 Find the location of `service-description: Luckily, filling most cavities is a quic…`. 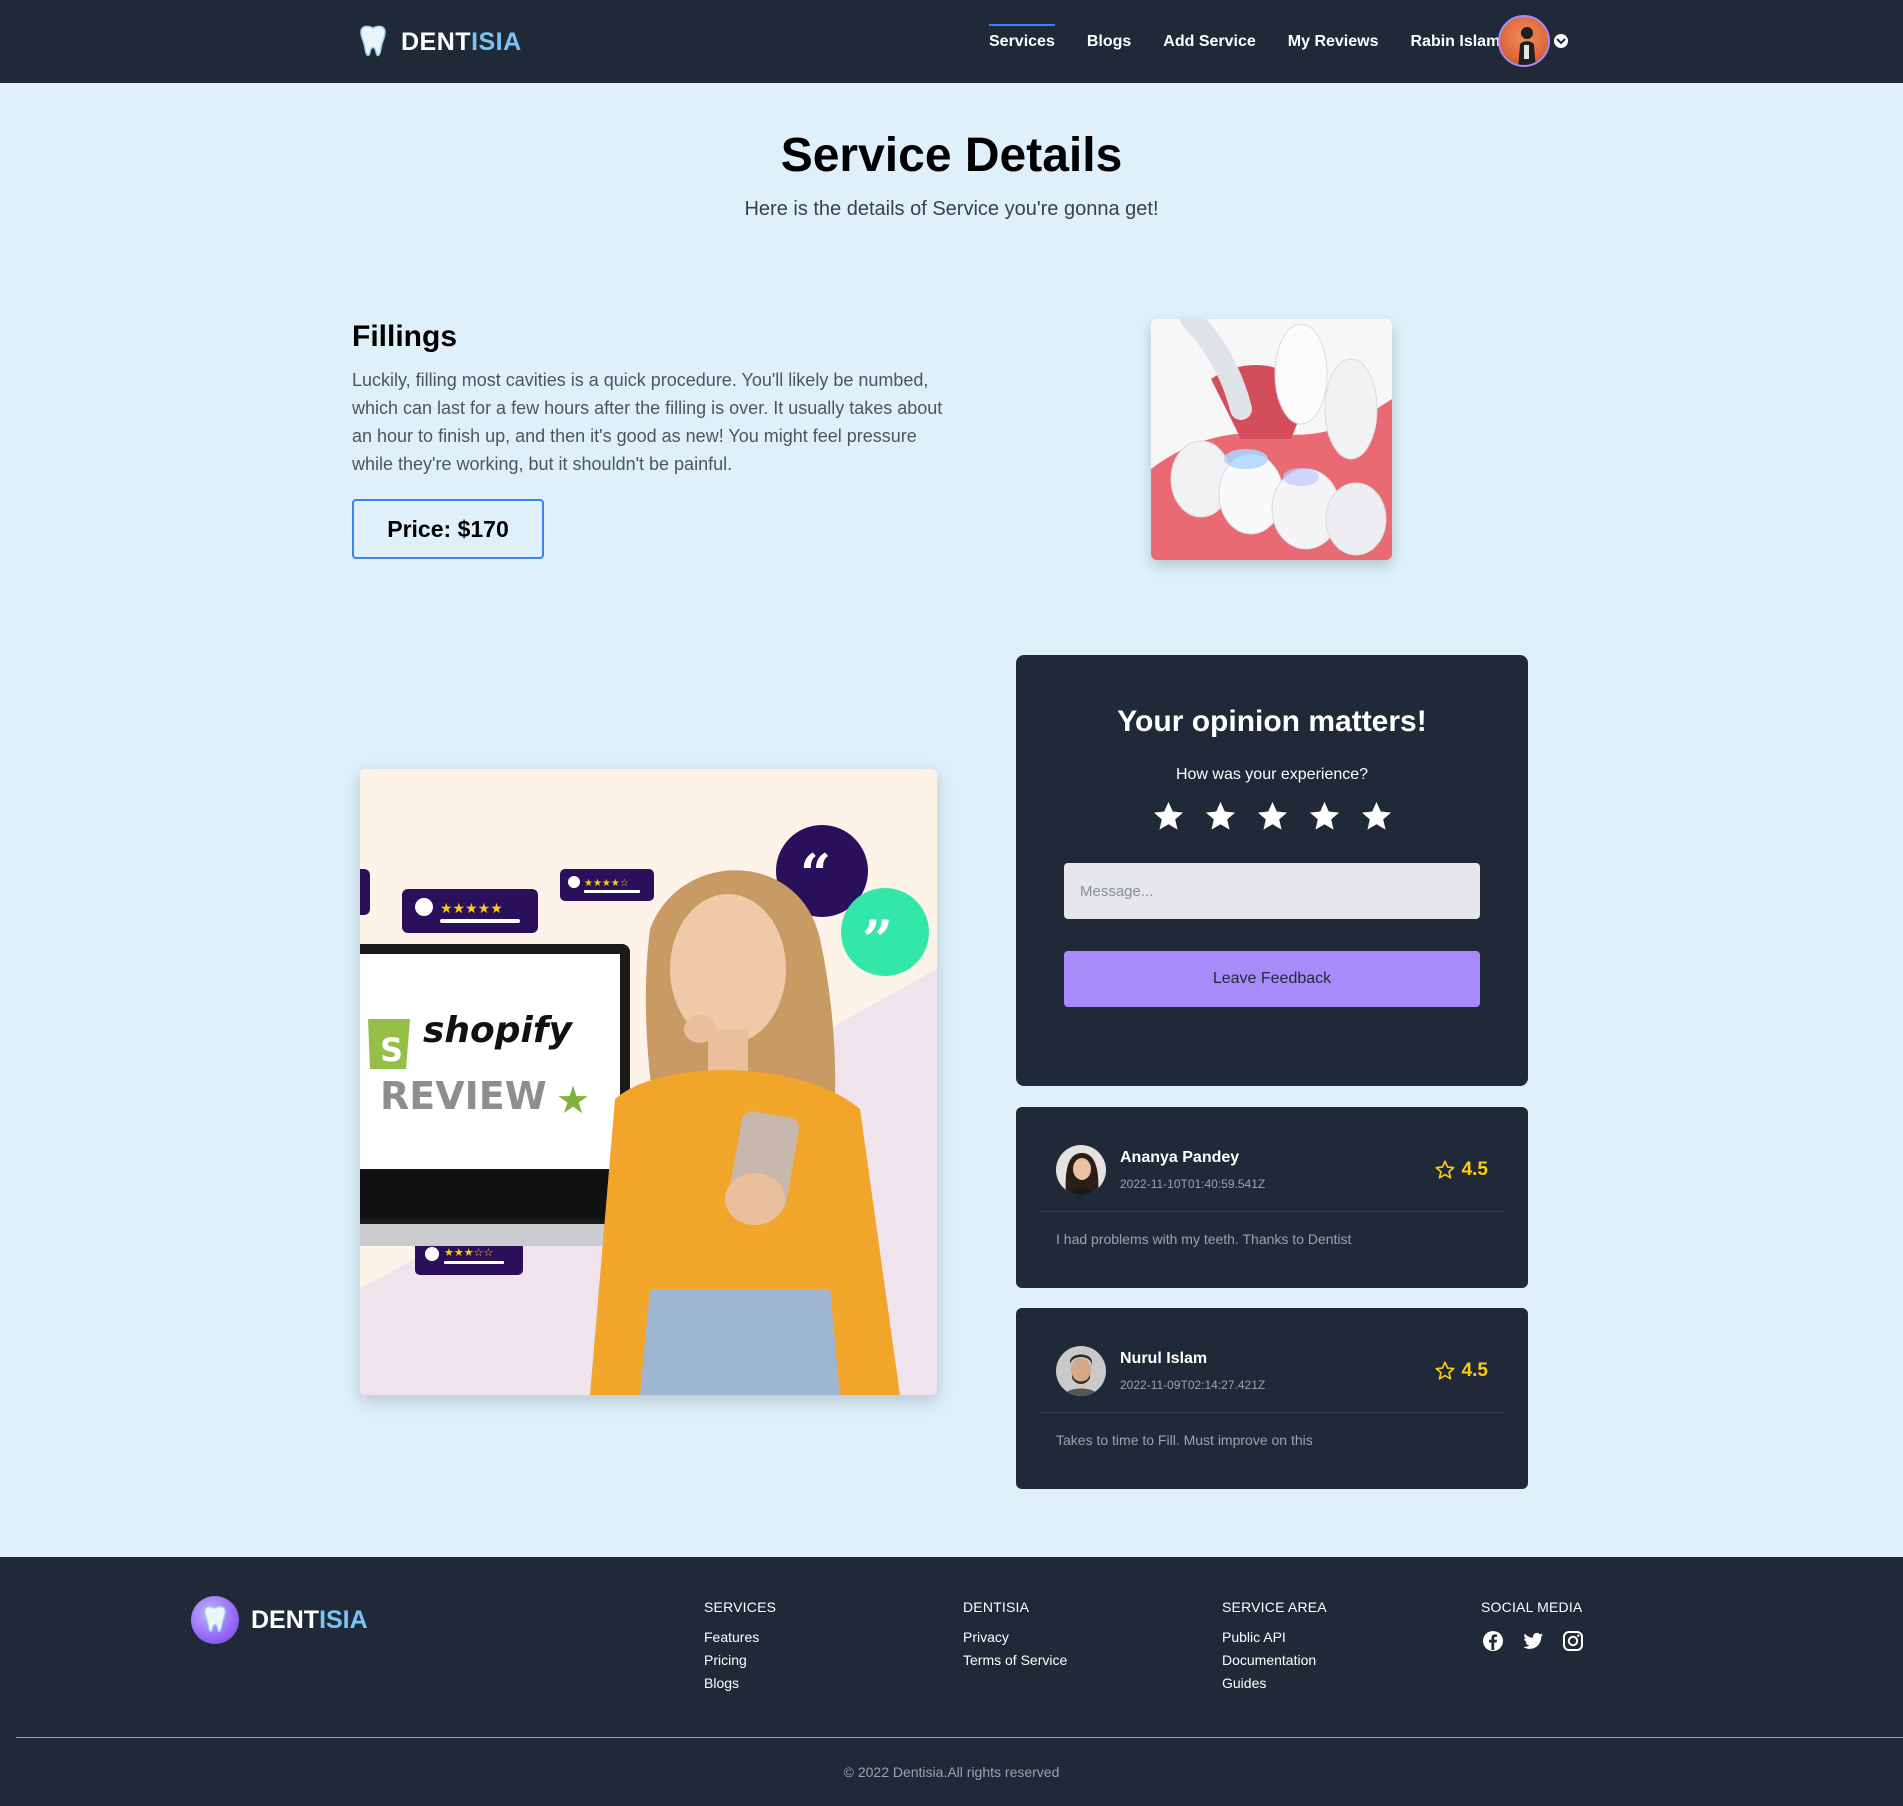

service-description: Luckily, filling most cavities is a quic… is located at coordinates (647, 422).